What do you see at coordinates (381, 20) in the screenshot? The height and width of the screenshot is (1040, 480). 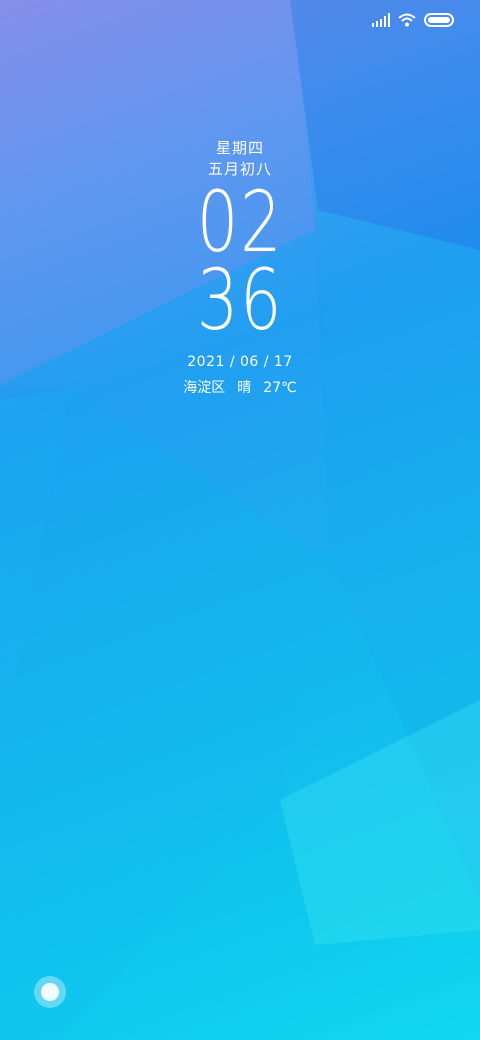 I see `cellular-signal-icon` at bounding box center [381, 20].